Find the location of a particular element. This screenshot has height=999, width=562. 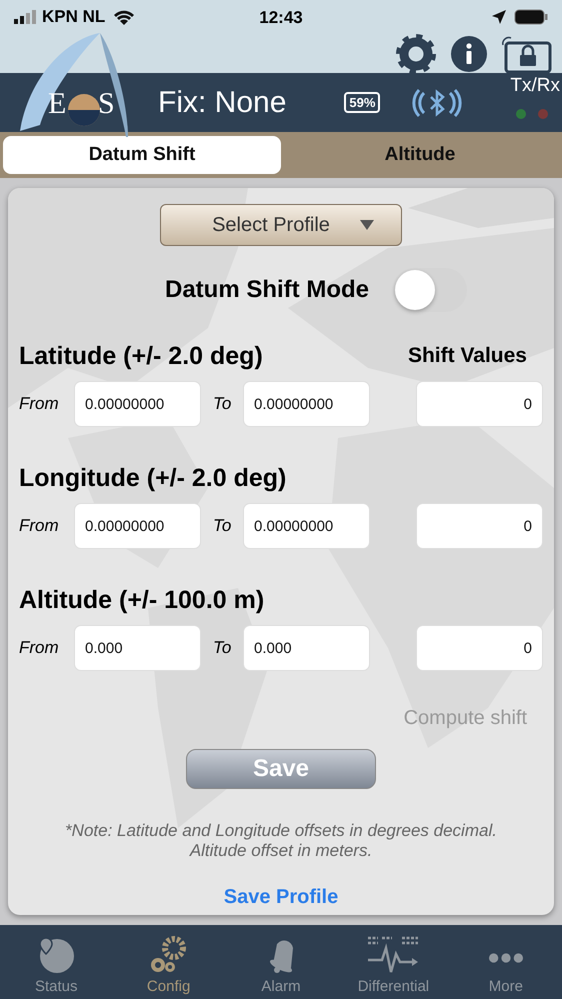

caret-icon is located at coordinates (367, 225).